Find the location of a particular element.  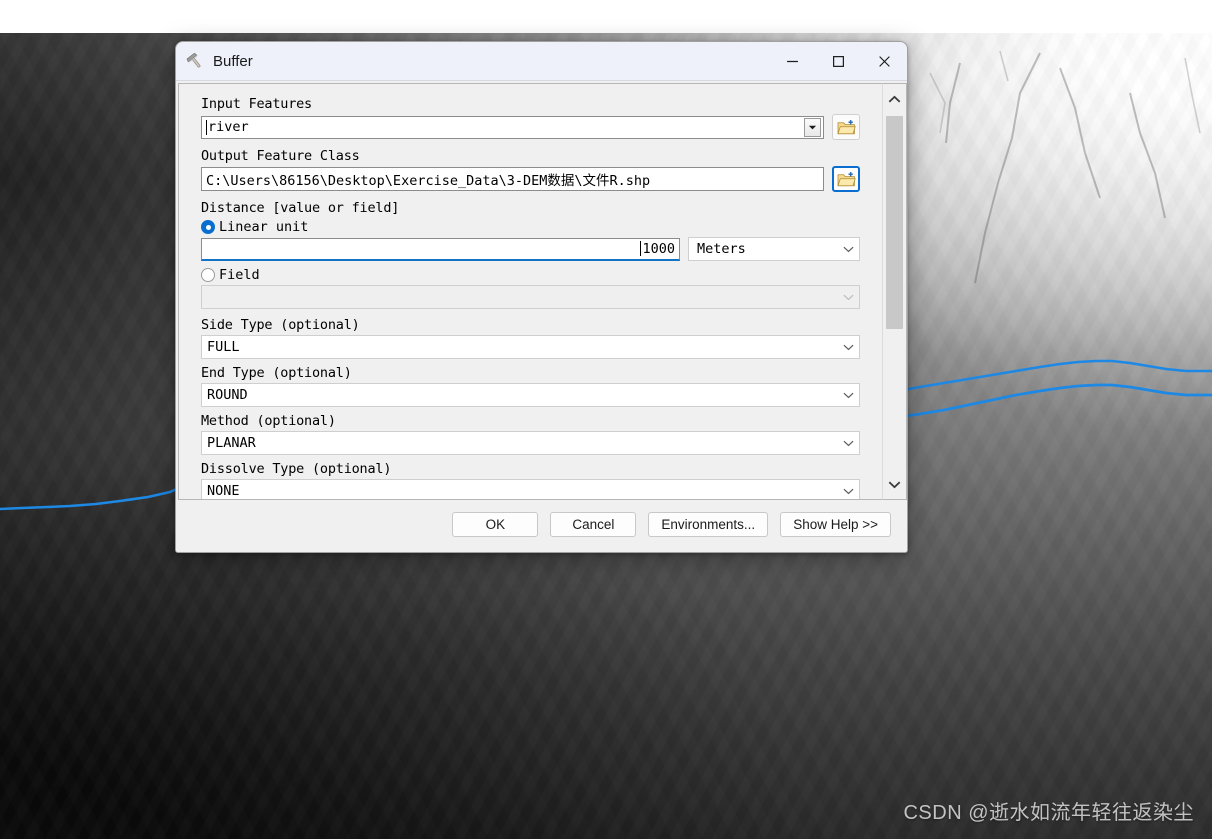

parameter-panel-scrollbar is located at coordinates (894, 291).